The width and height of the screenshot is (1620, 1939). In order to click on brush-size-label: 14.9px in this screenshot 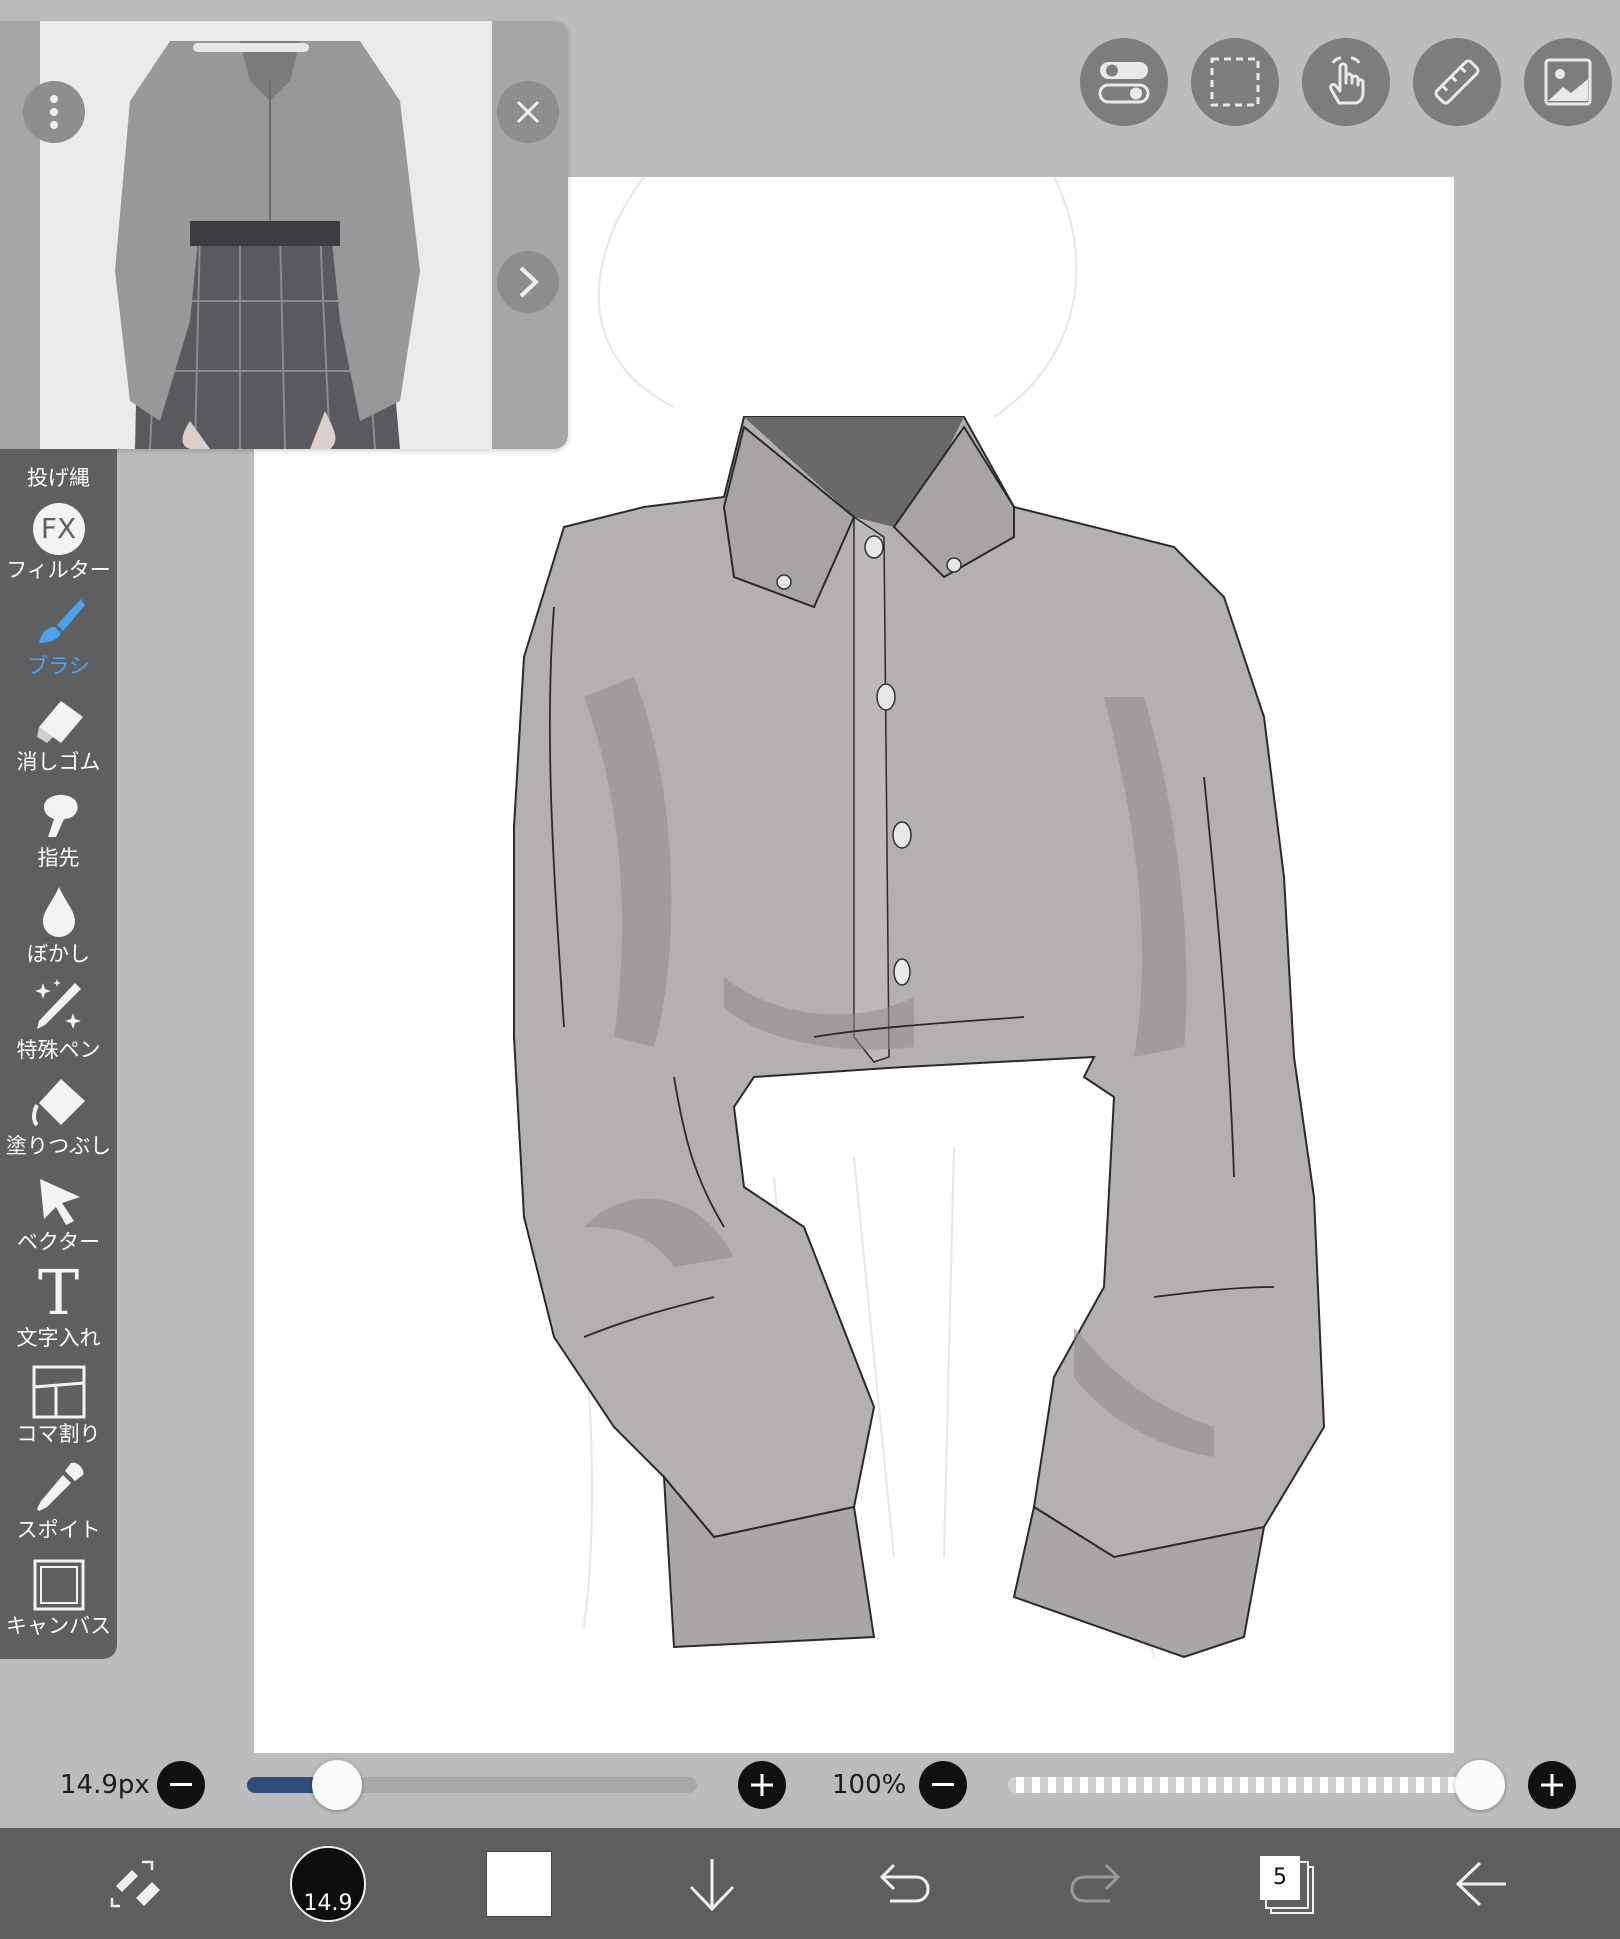, I will do `click(105, 1785)`.